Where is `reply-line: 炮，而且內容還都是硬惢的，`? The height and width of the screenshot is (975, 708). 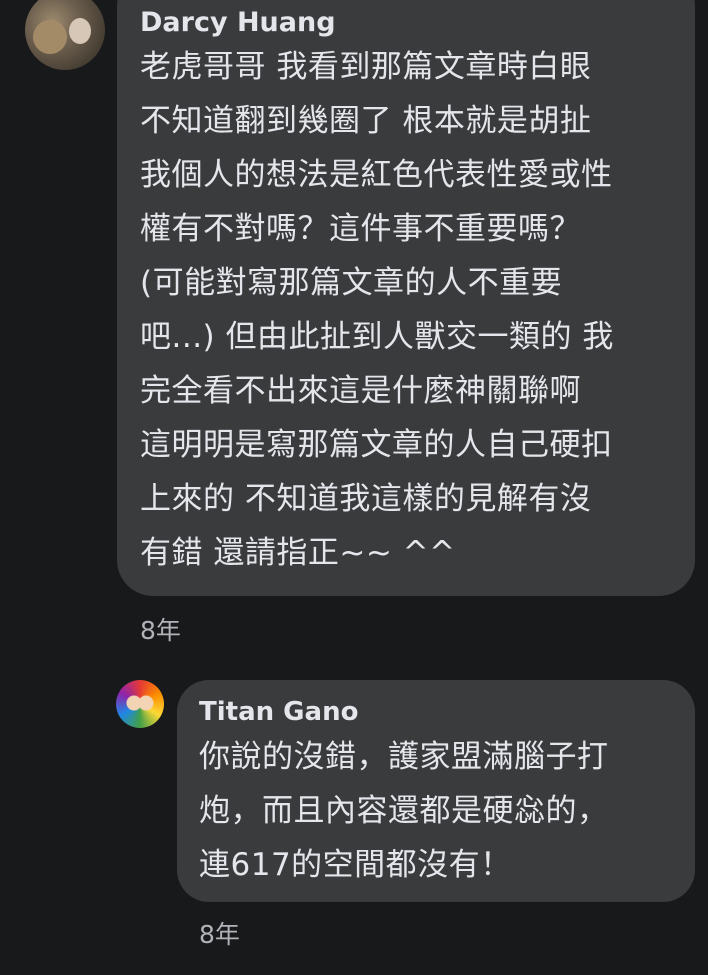
reply-line: 炮，而且內容還都是硬惢的， is located at coordinates (404, 811).